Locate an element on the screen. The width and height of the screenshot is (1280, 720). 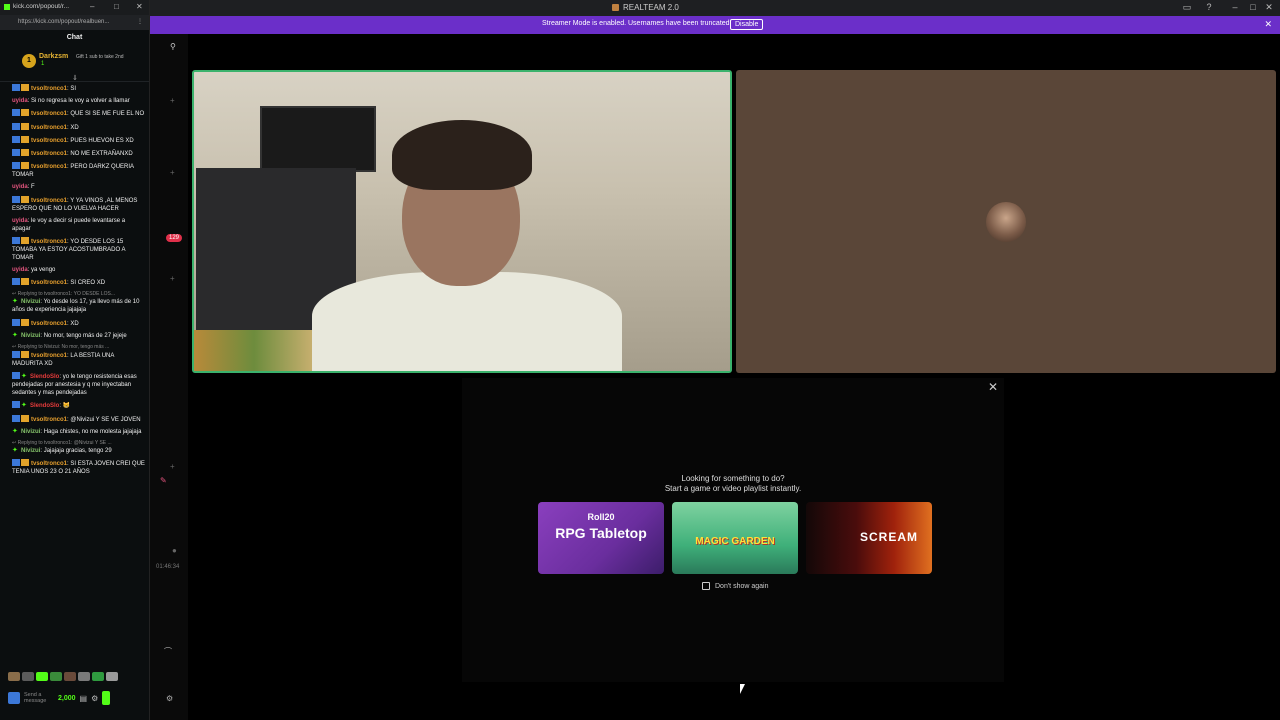
chat-message: tvsoltronco1: XD is located at coordinates (78, 323).